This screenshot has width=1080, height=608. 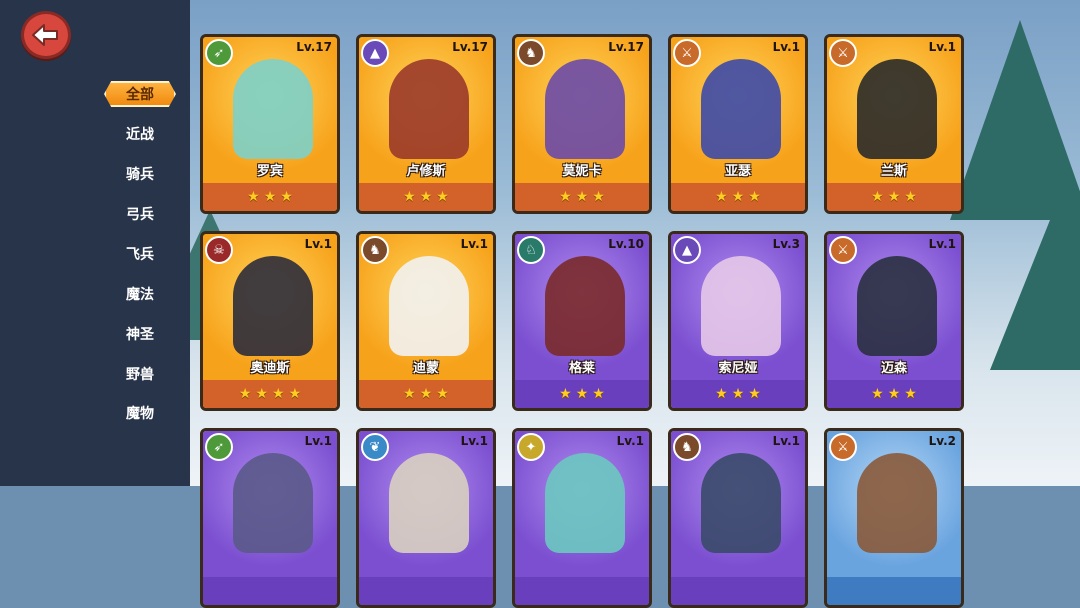 I want to click on hero-card: ♞ Lv.1 迪蒙 ★ ★ ★, so click(x=426, y=321).